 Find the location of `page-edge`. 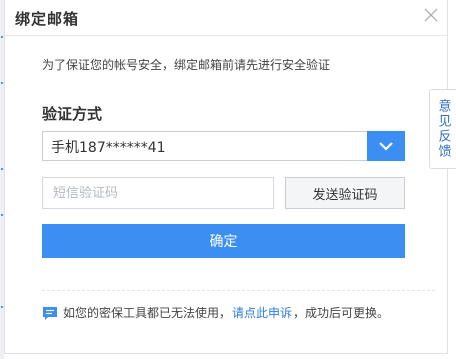

page-edge is located at coordinates (452, 179).